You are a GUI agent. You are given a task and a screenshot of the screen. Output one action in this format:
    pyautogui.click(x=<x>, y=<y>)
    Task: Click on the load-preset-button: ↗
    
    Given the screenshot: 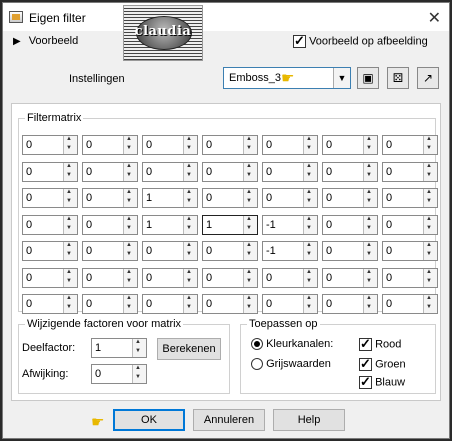 What is the action you would take?
    pyautogui.click(x=428, y=78)
    